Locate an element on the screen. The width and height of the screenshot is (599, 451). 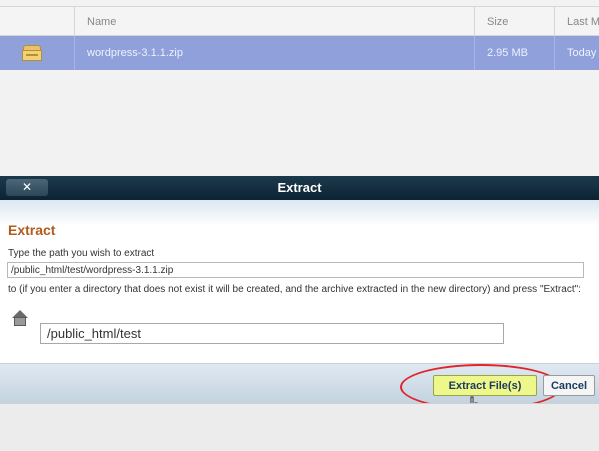
file-size: 2.95 MB is located at coordinates (514, 53).